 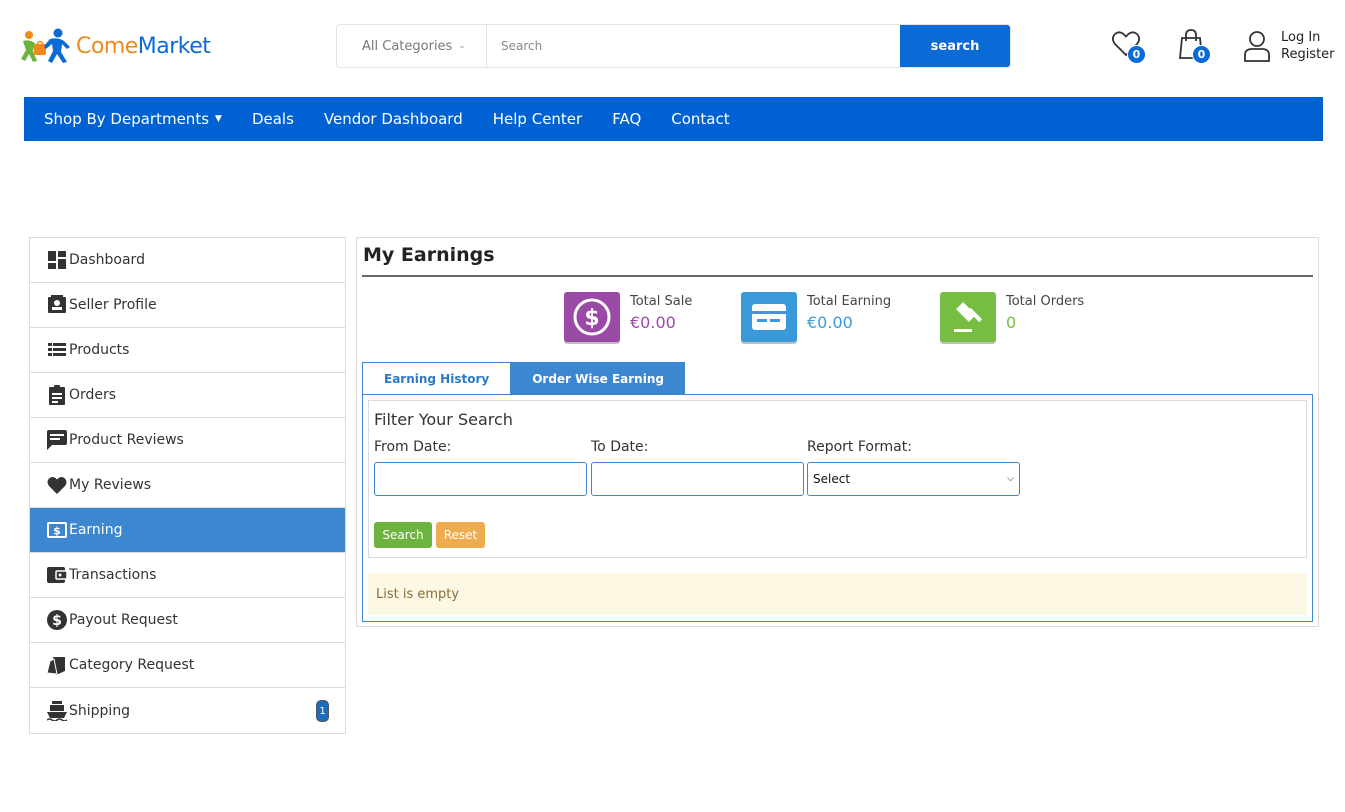 I want to click on register-link: Register, so click(x=1308, y=54).